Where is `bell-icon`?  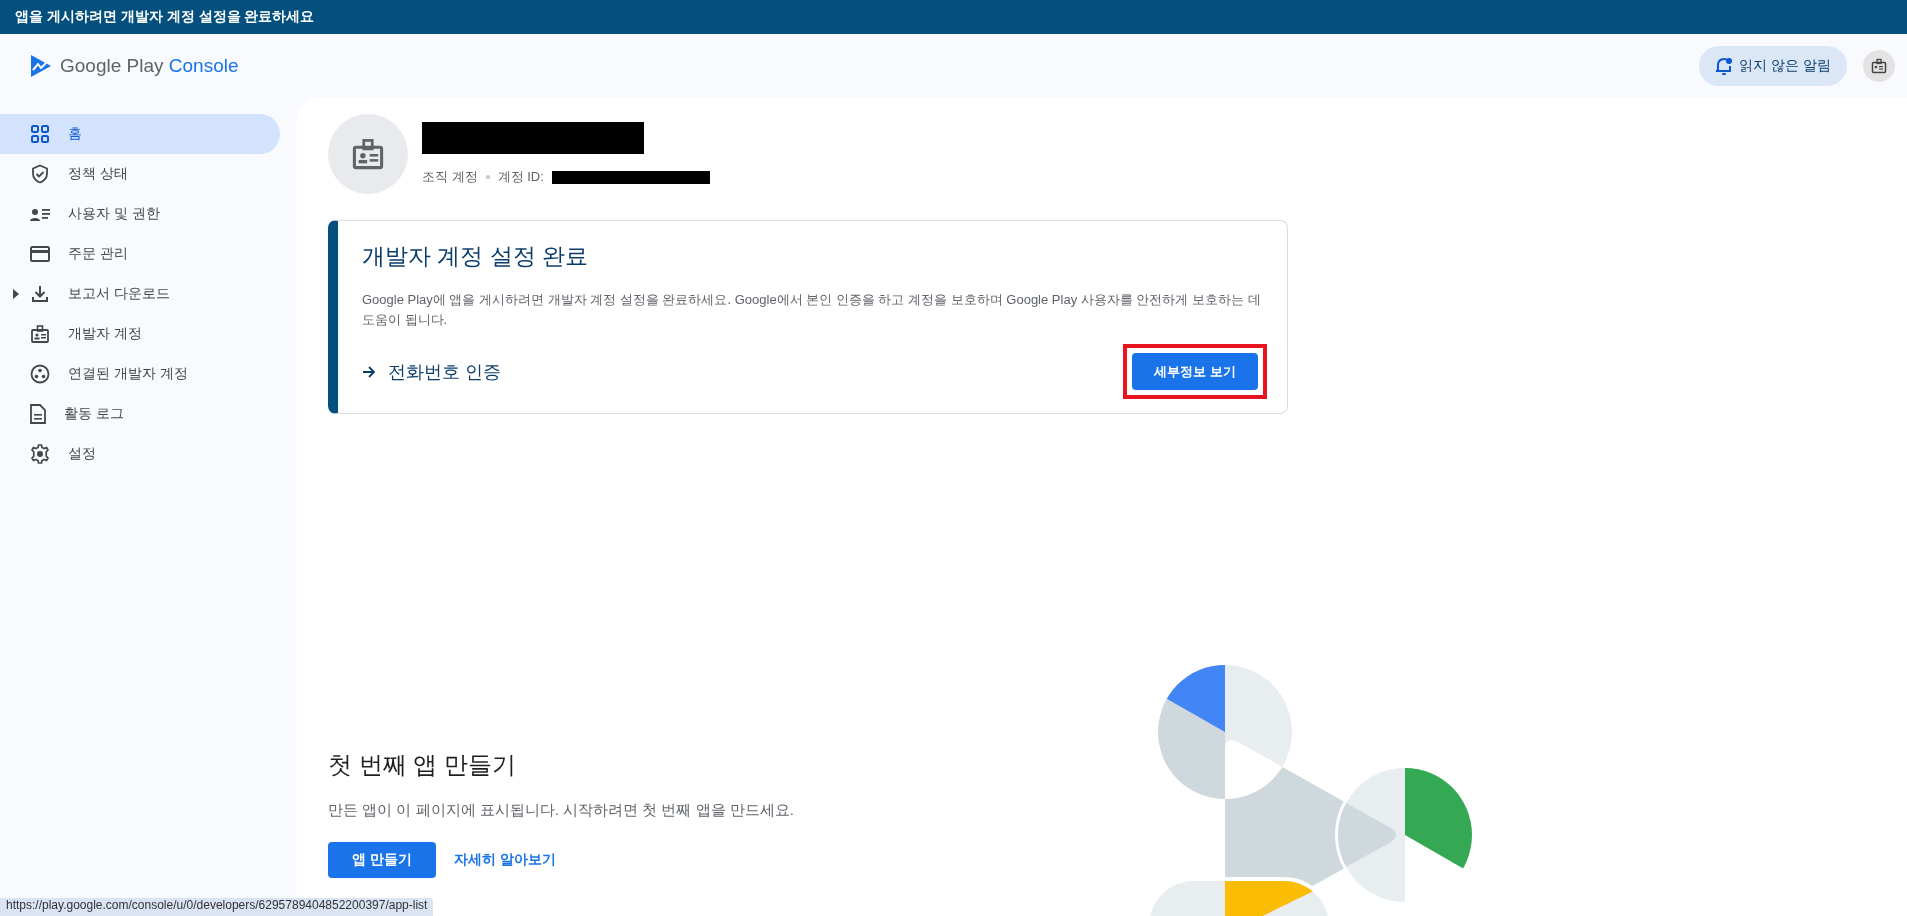 bell-icon is located at coordinates (1724, 66).